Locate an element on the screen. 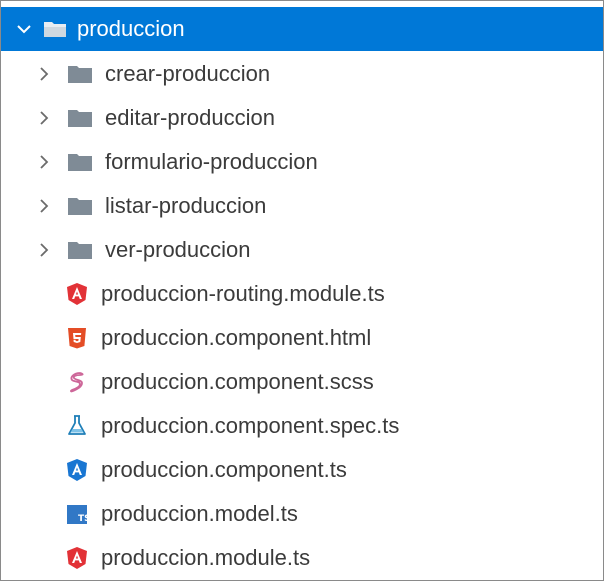 The width and height of the screenshot is (604, 581). chevron-down-icon is located at coordinates (24, 29).